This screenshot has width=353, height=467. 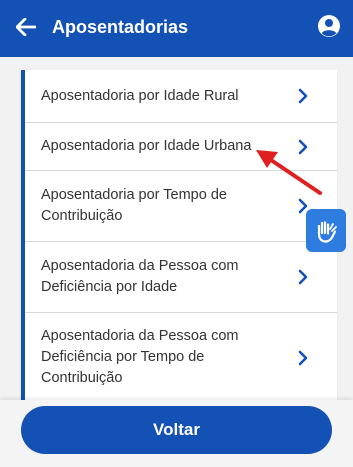 What do you see at coordinates (289, 172) in the screenshot?
I see `red-arrow-icon` at bounding box center [289, 172].